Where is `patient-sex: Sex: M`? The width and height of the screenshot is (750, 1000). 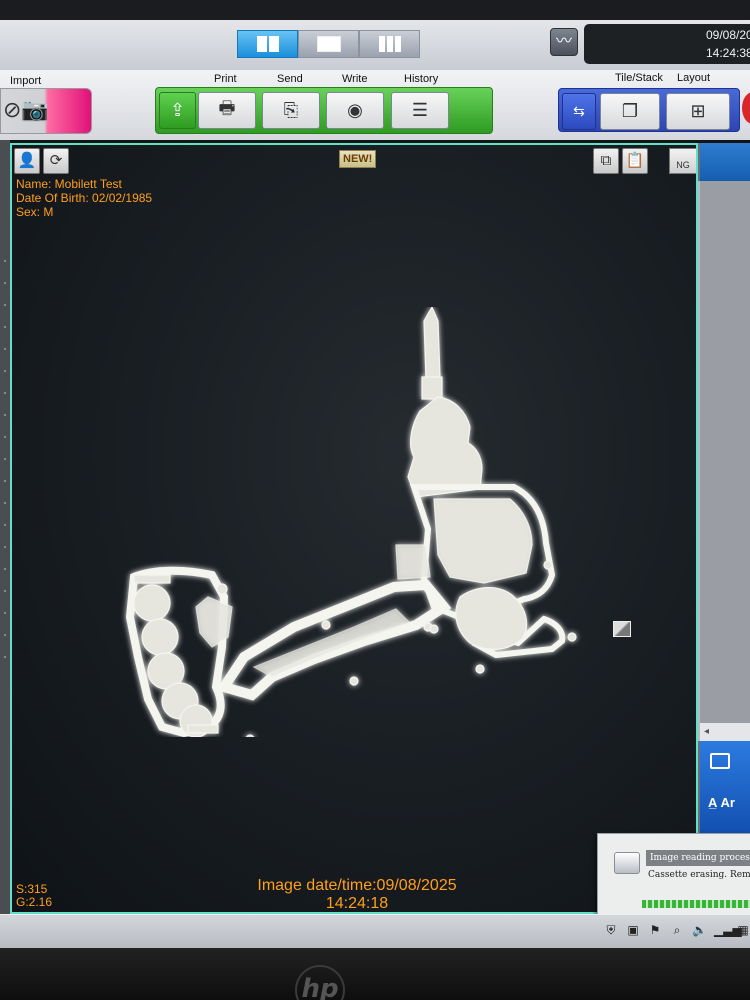
patient-sex: Sex: M is located at coordinates (35, 212).